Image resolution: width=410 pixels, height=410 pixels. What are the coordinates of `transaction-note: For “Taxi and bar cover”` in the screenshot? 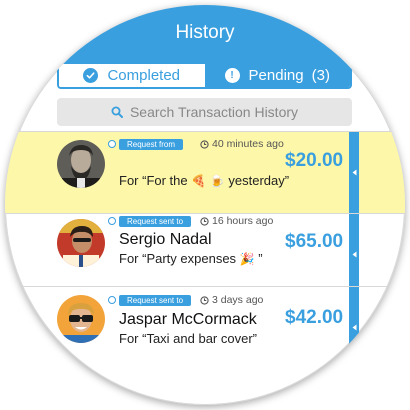 It's located at (188, 338).